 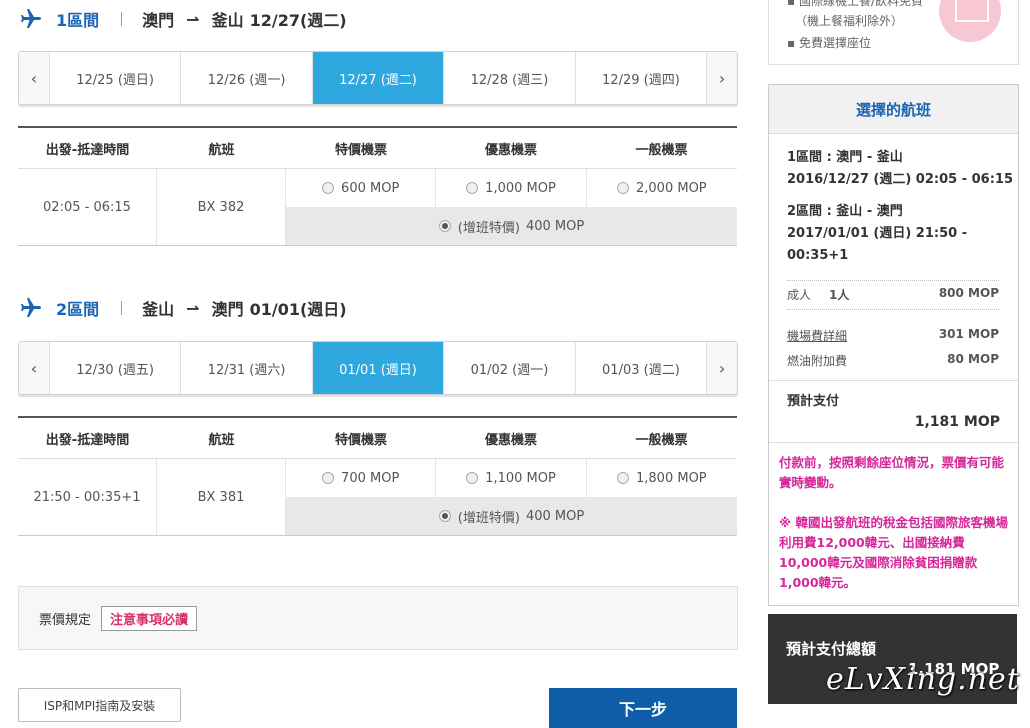 What do you see at coordinates (818, 255) in the screenshot?
I see `seg2-time-cont: 00:35+1` at bounding box center [818, 255].